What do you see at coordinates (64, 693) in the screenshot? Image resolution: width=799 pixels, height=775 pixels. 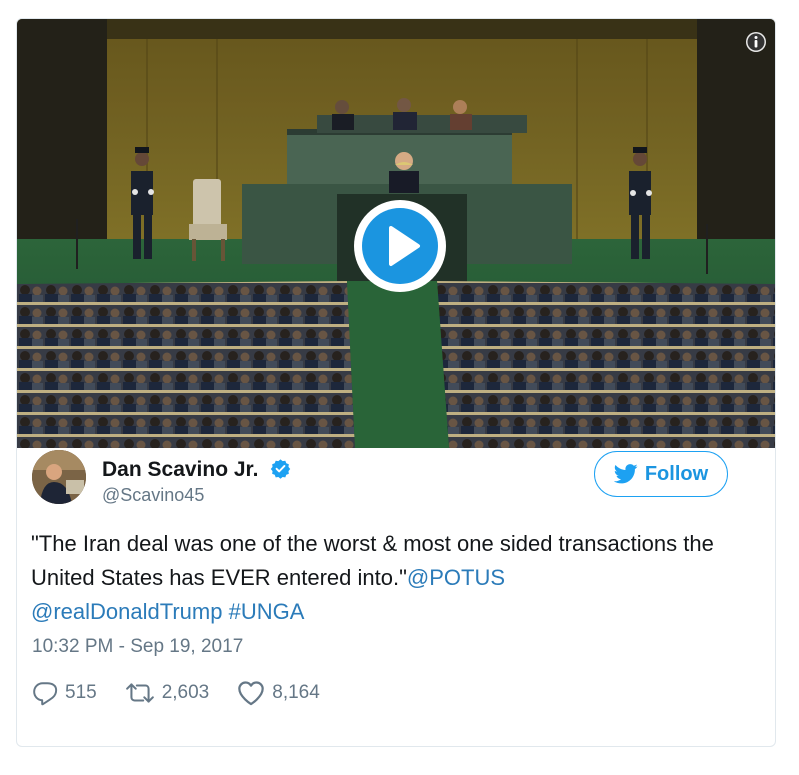 I see `reply-button: 515` at bounding box center [64, 693].